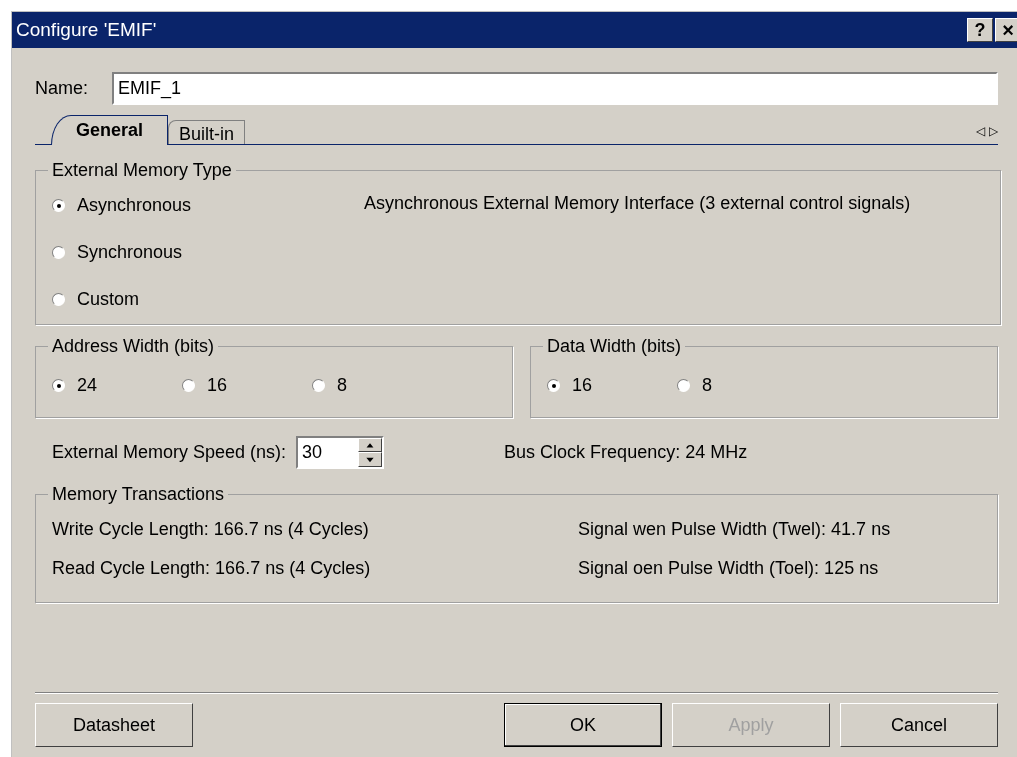 The image size is (1017, 757). I want to click on radio-label: Synchronous, so click(130, 252).